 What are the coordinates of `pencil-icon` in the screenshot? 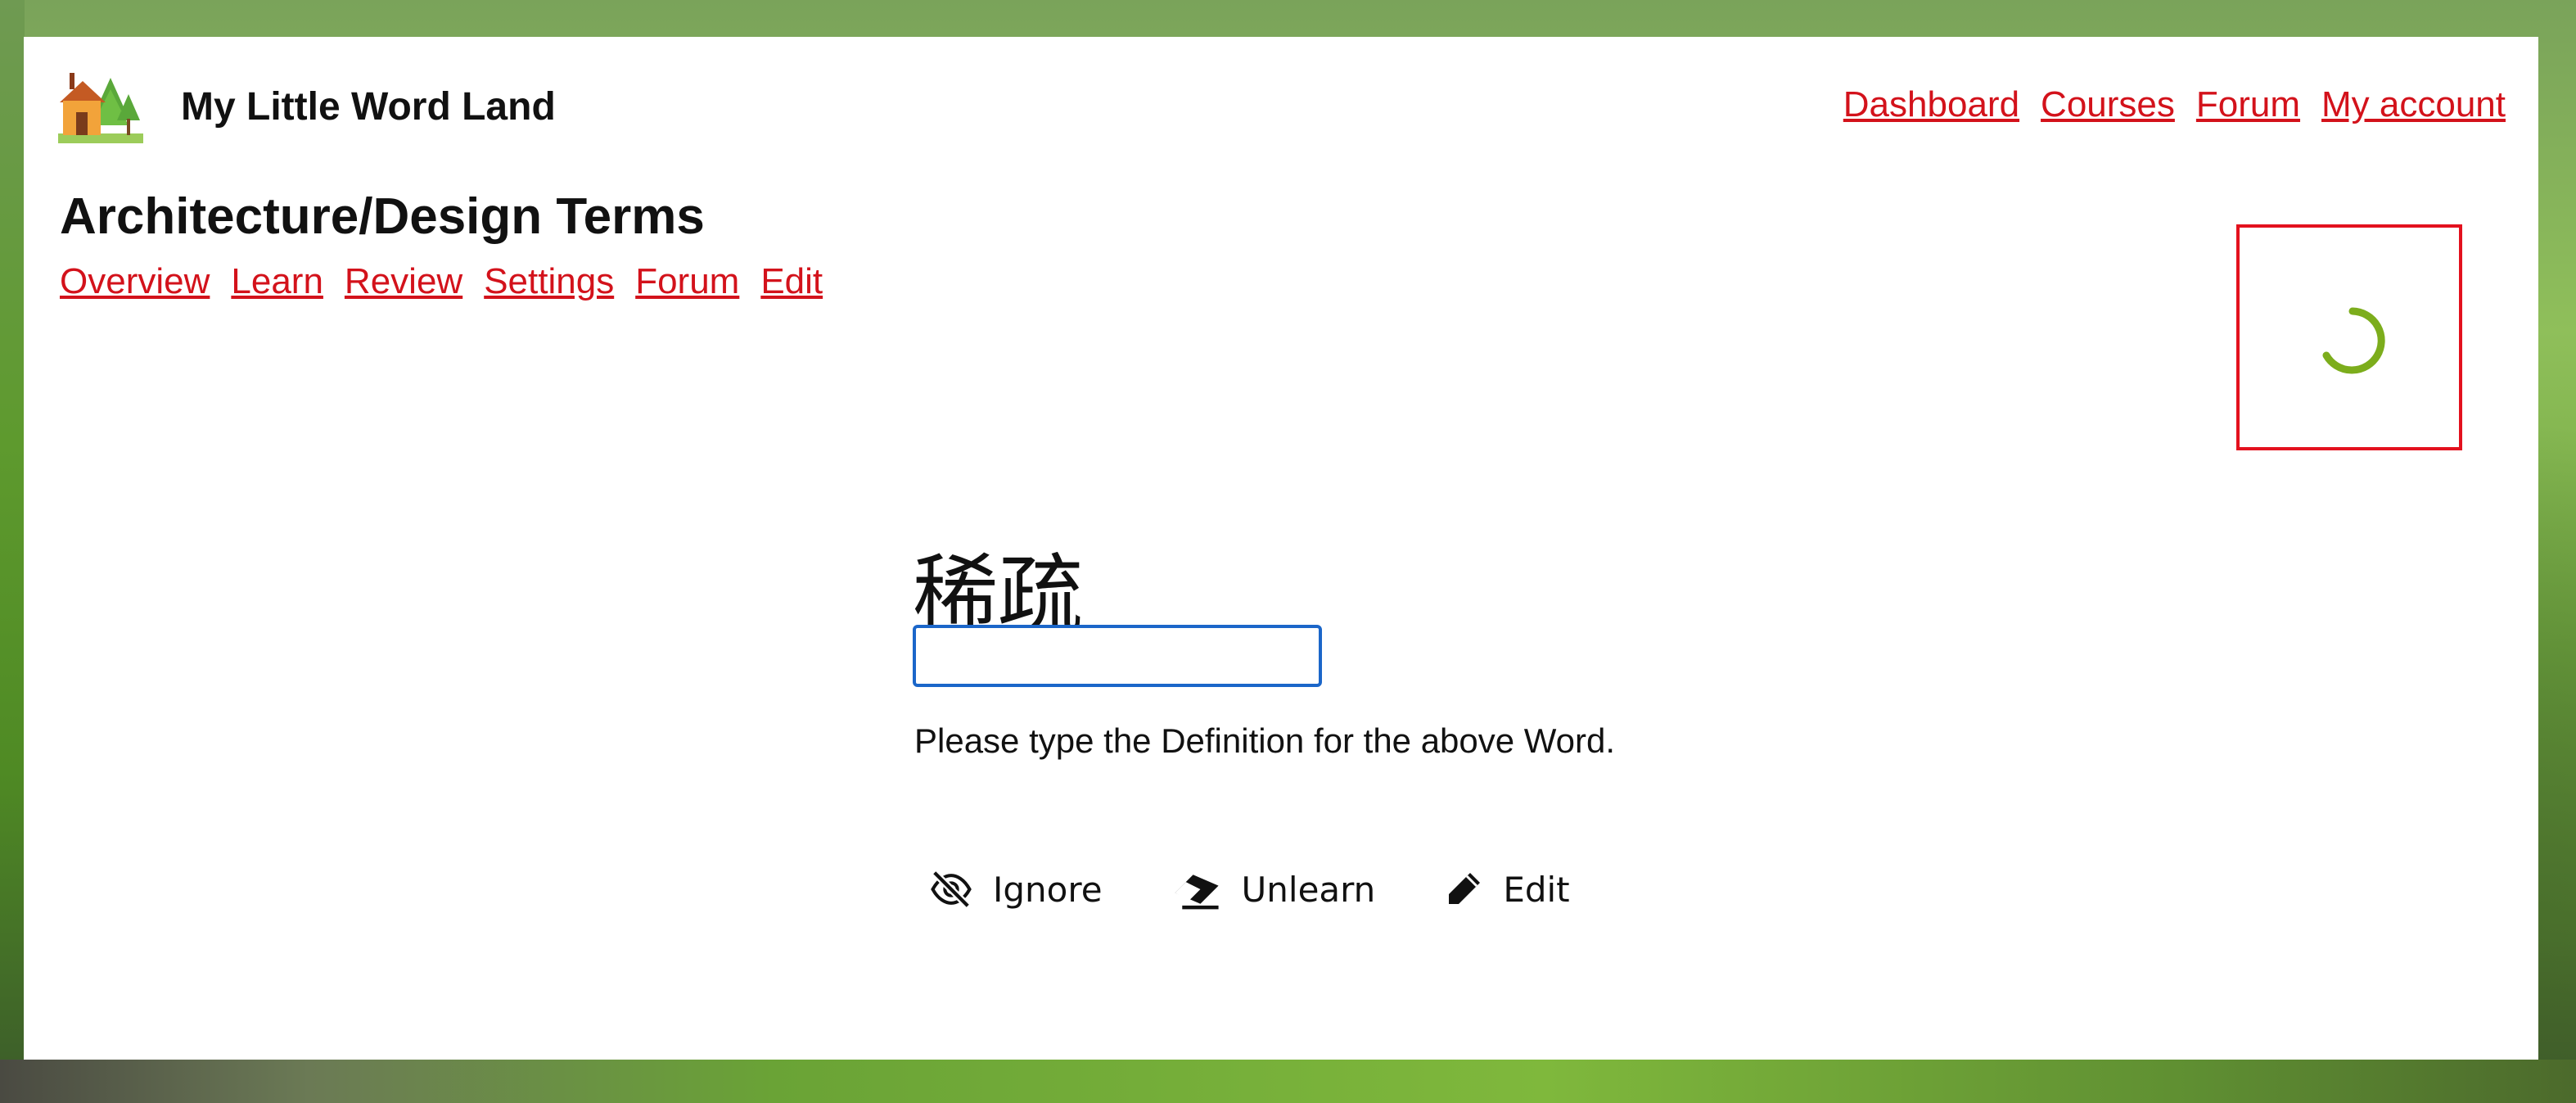 It's located at (1465, 888).